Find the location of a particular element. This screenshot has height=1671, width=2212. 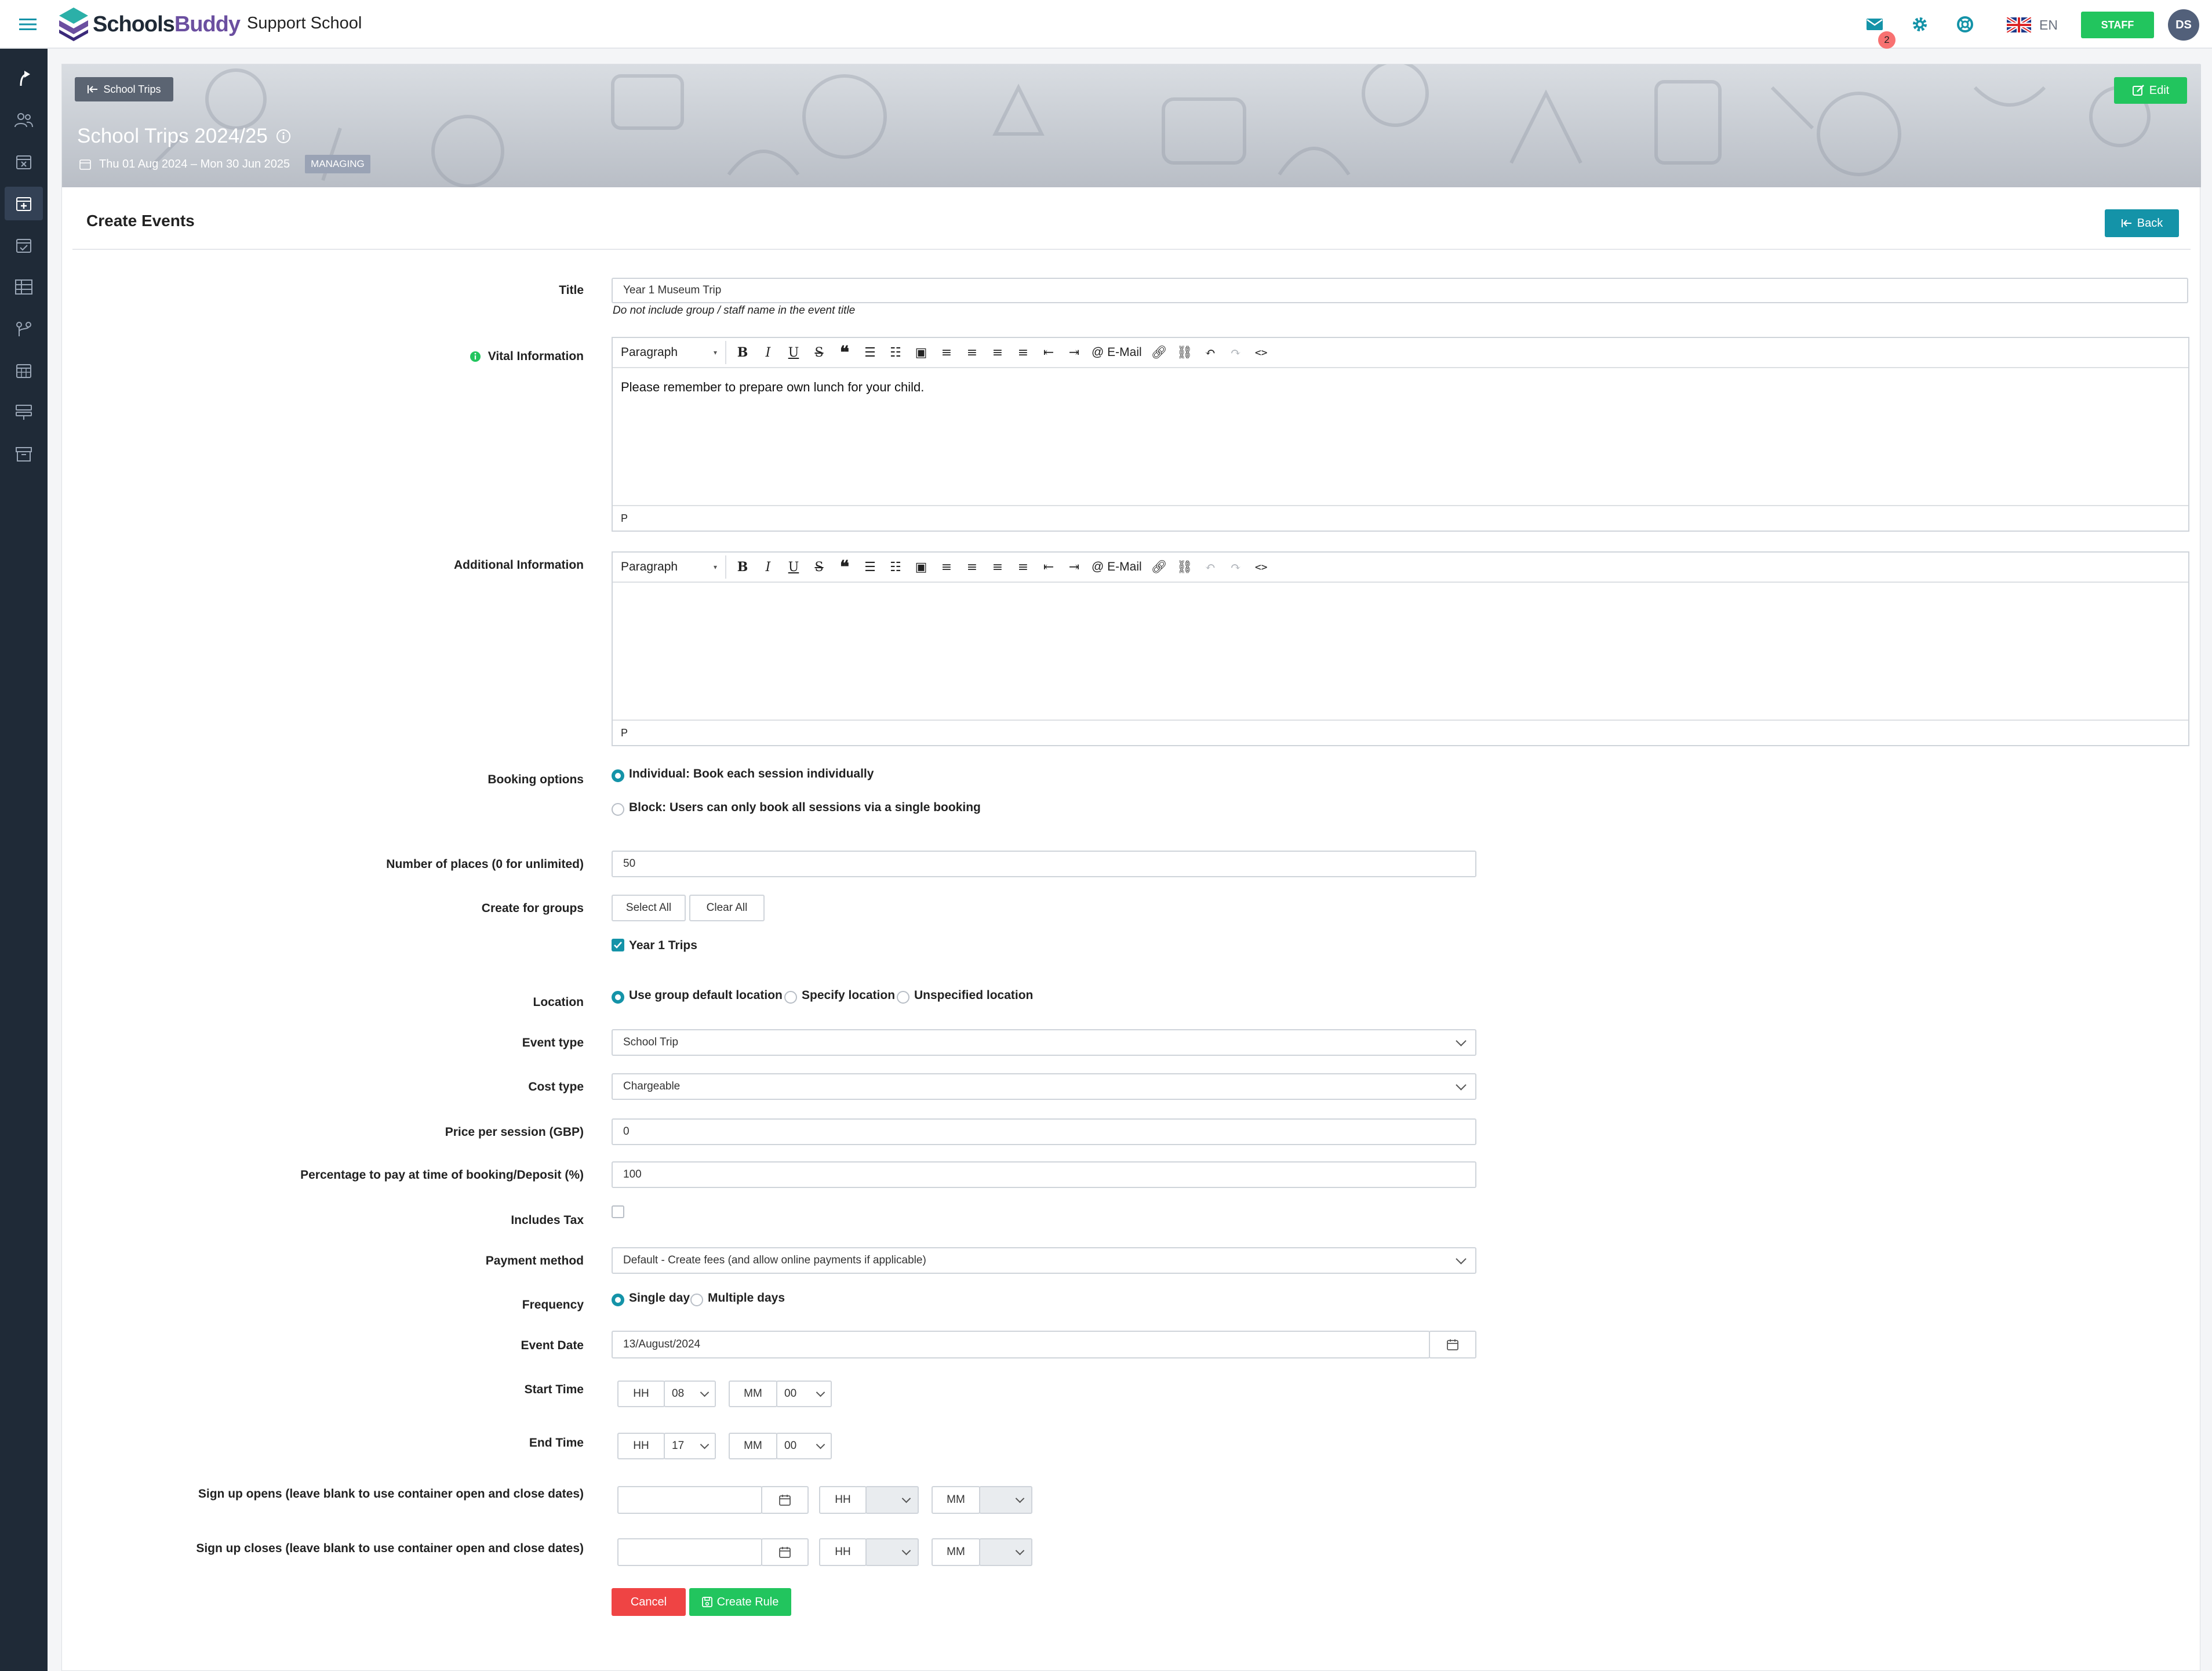

frequency-multiple-radio is located at coordinates (696, 1300).